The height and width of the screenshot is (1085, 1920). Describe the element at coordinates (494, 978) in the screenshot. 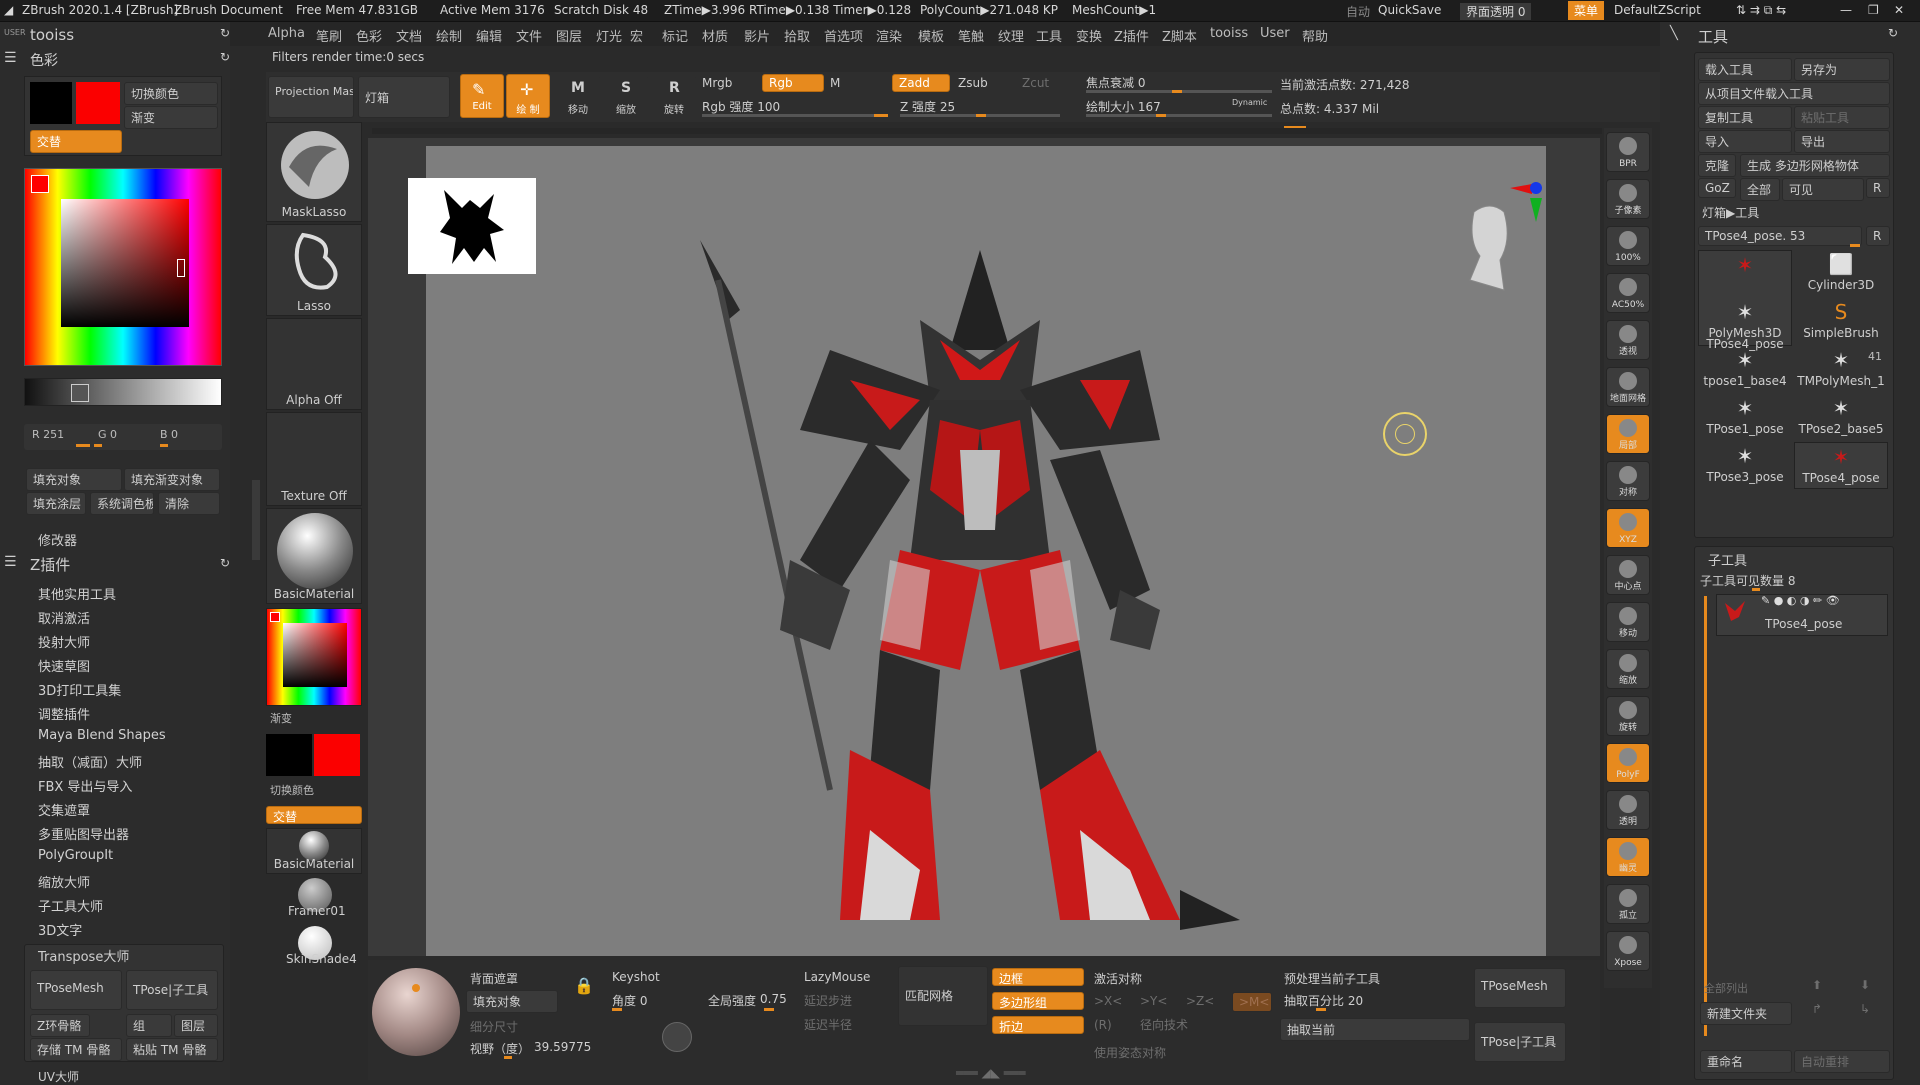

I see `backface-mask: 背面遮罩` at that location.